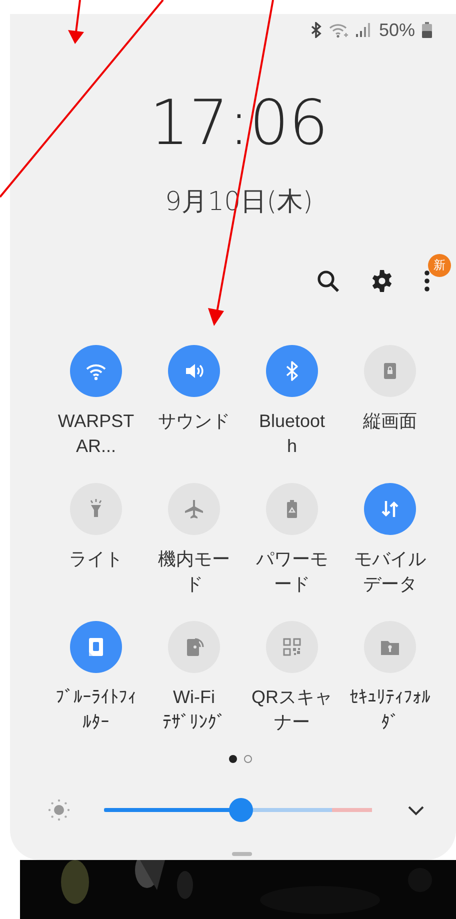 The image size is (456, 919). What do you see at coordinates (59, 810) in the screenshot?
I see `brightness-icon` at bounding box center [59, 810].